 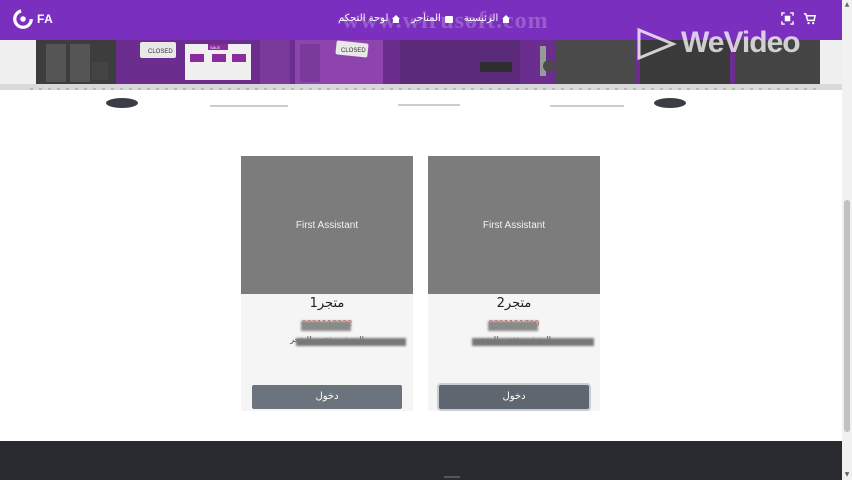 What do you see at coordinates (657, 44) in the screenshot?
I see `play-icon` at bounding box center [657, 44].